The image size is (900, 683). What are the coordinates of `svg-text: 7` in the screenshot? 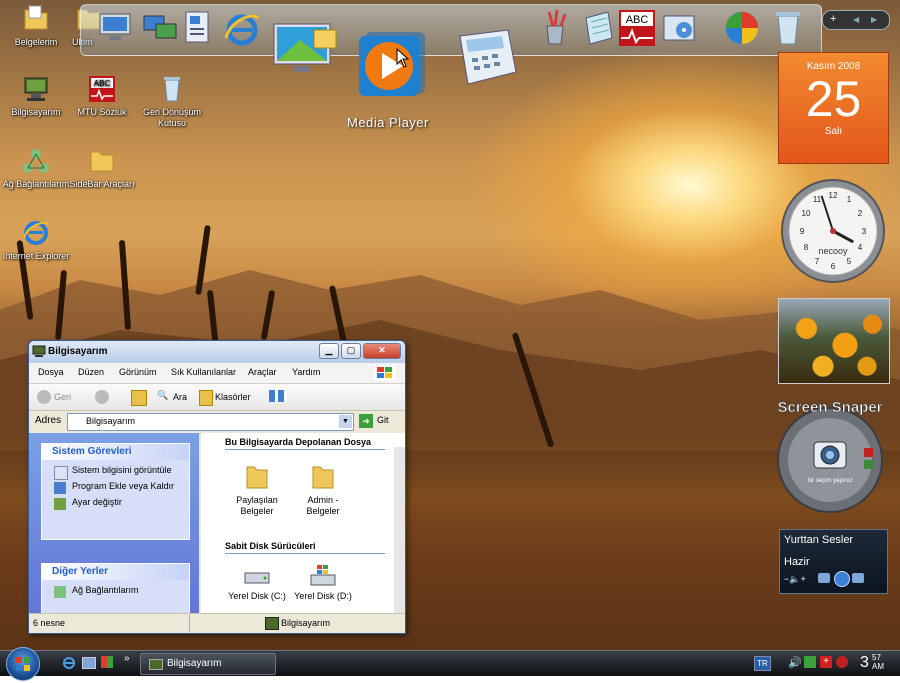 It's located at (817, 261).